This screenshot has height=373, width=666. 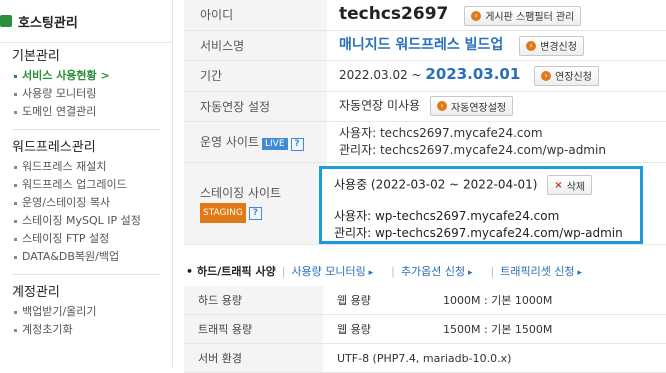 I want to click on label-id: 아이디, so click(x=255, y=15).